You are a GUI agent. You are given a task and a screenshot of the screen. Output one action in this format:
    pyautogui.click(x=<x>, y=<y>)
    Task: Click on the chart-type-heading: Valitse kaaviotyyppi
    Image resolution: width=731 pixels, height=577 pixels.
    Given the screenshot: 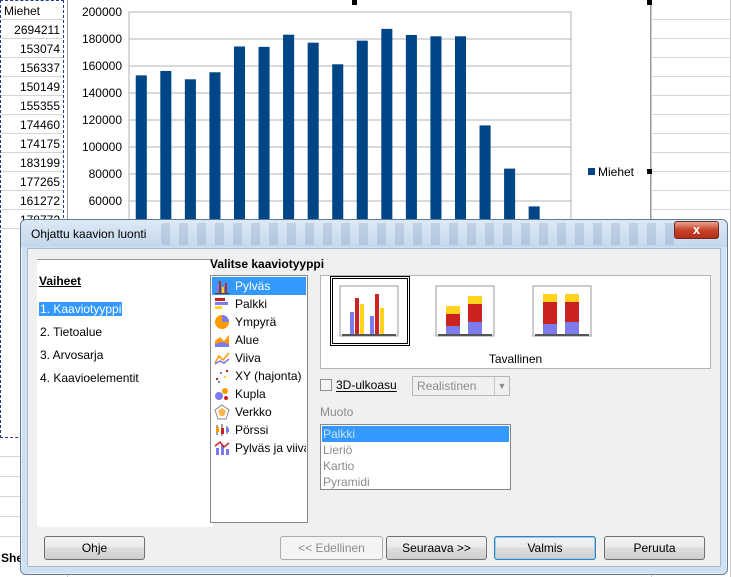 What is the action you would take?
    pyautogui.click(x=267, y=264)
    